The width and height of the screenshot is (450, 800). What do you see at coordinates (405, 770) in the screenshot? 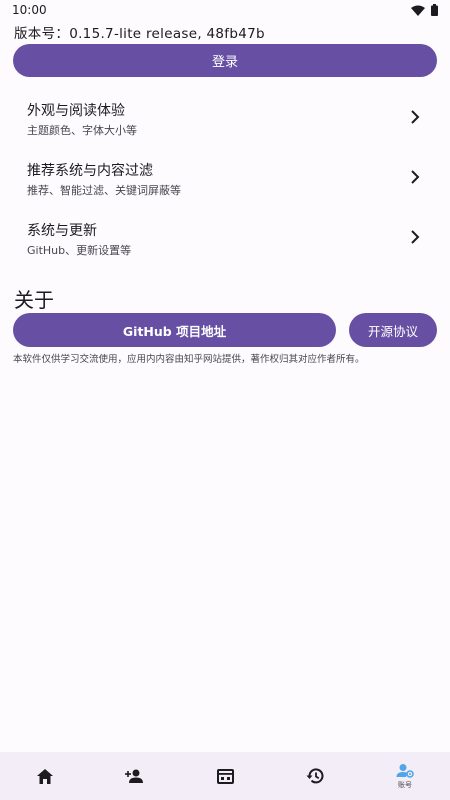
I see `account-settings-icon` at bounding box center [405, 770].